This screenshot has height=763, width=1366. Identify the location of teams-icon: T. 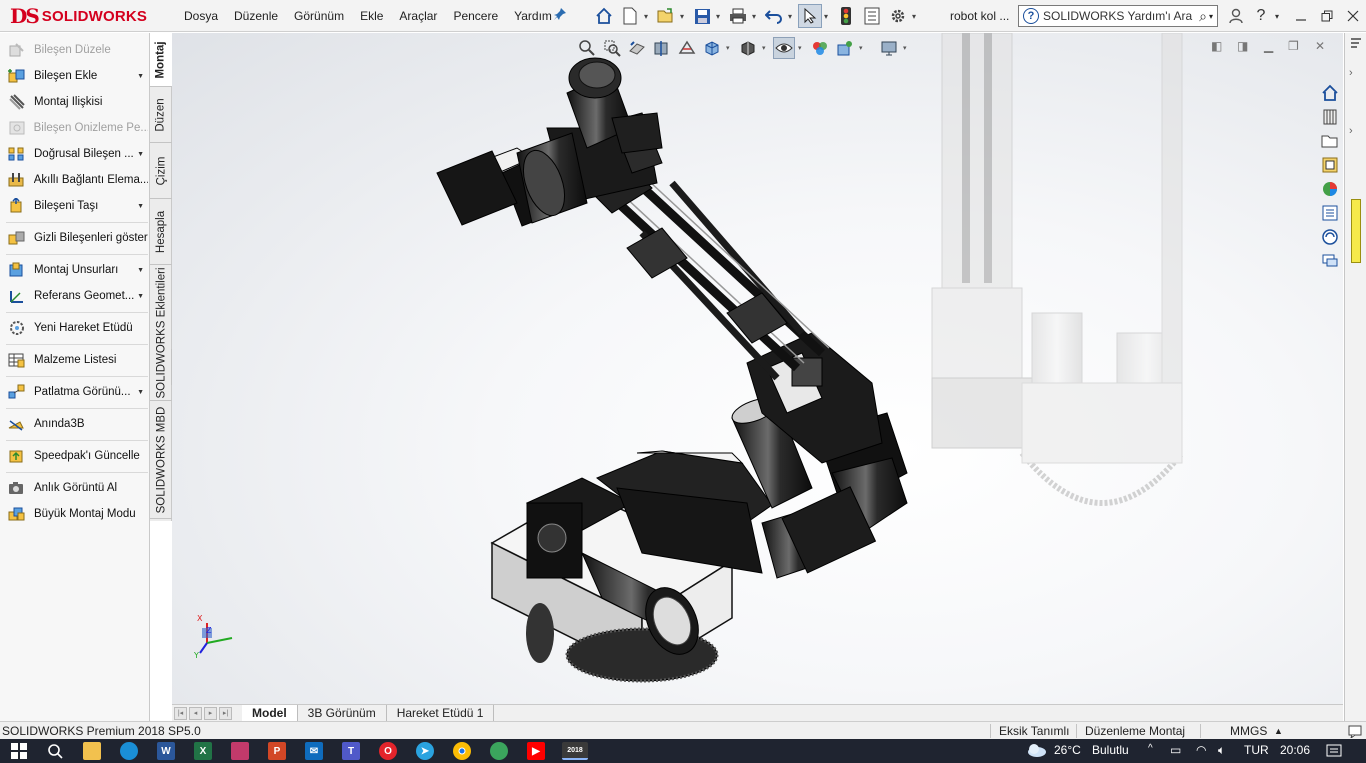
(351, 751).